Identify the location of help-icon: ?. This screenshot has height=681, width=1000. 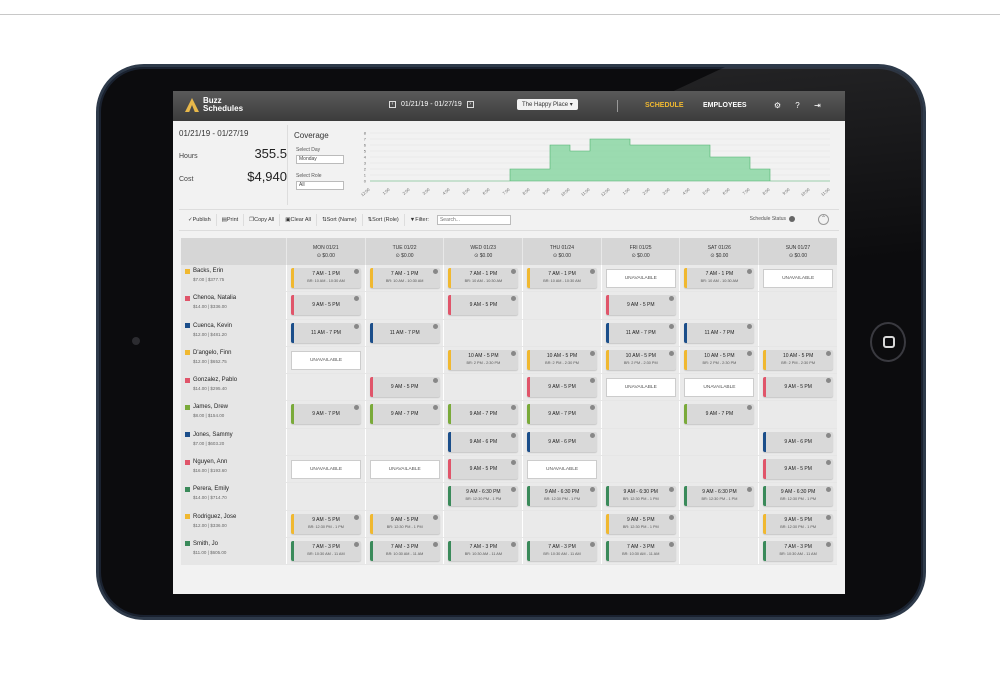
(797, 105).